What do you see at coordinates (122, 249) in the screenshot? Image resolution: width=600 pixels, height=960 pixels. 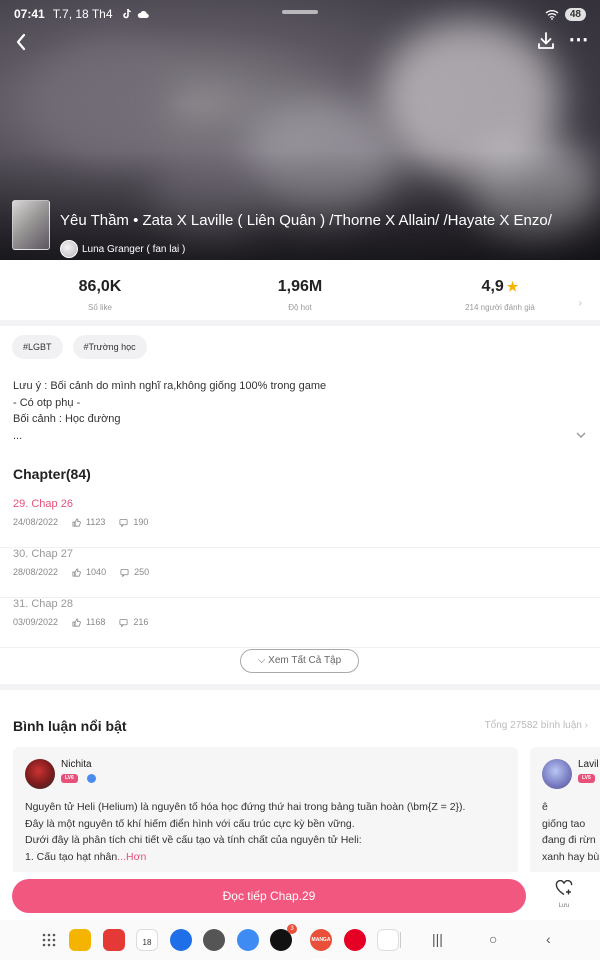 I see `author-link: Luna Granger ( fan lai )` at bounding box center [122, 249].